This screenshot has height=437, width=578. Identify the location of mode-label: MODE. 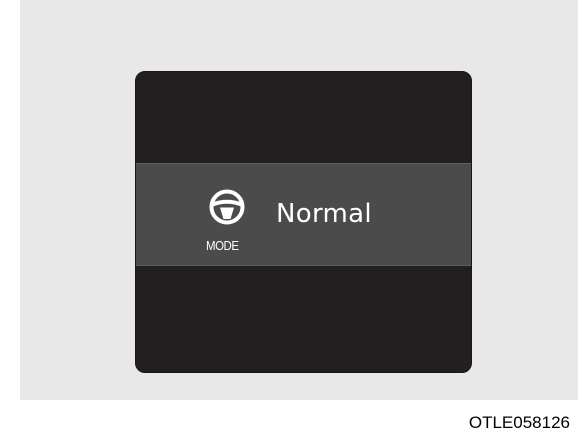
(222, 245).